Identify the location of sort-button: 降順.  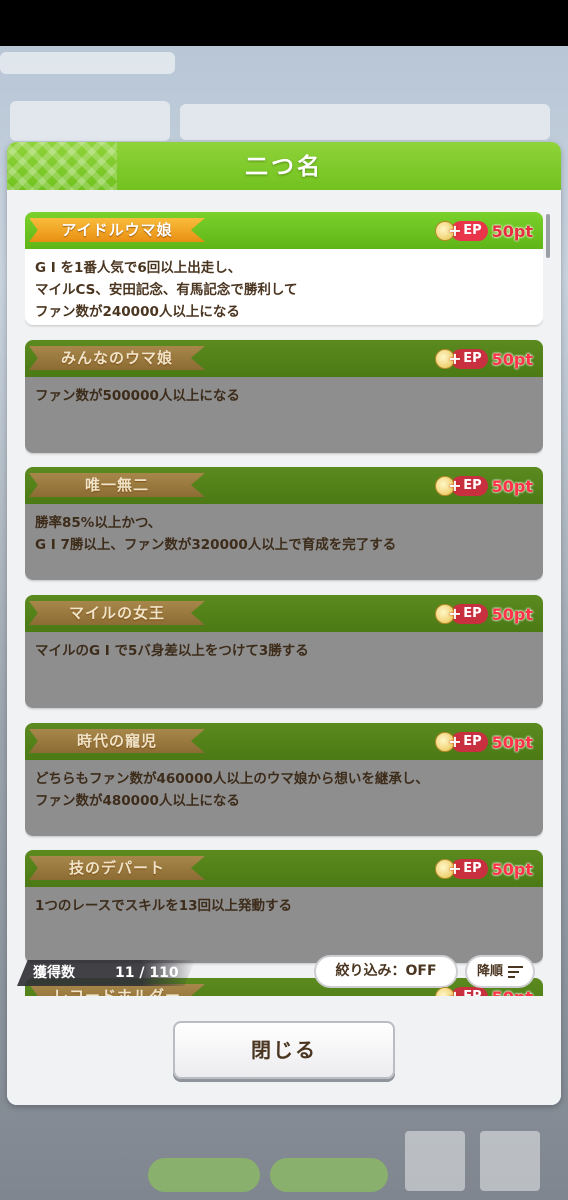
(500, 971).